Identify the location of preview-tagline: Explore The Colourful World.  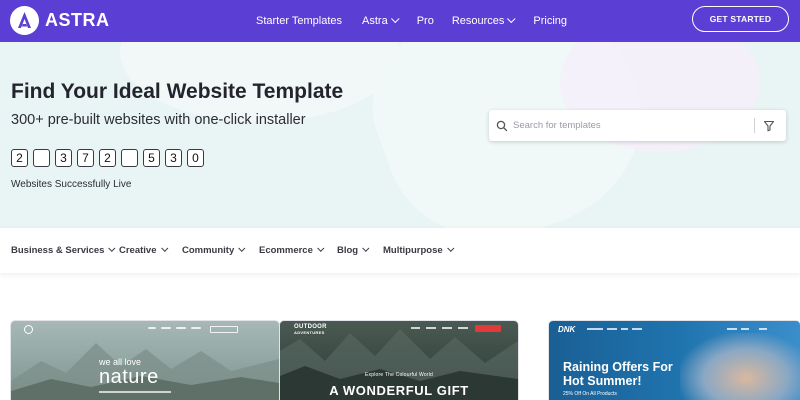
(399, 375).